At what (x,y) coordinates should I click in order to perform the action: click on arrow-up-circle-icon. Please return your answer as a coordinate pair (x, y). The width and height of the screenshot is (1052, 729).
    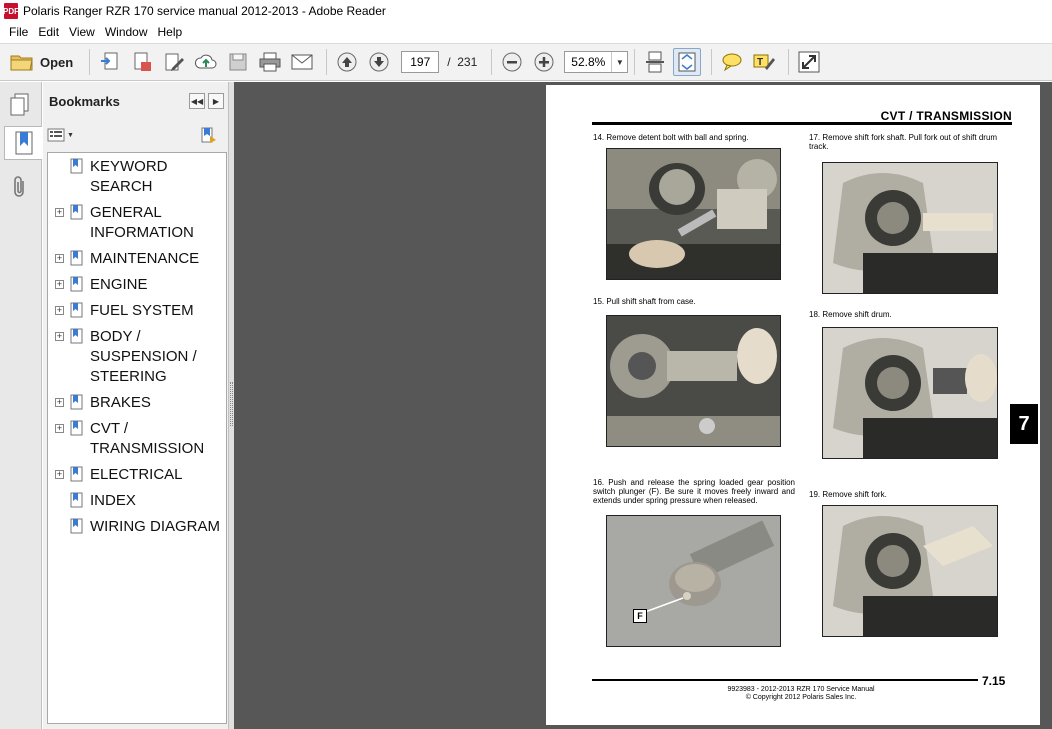
    Looking at the image, I should click on (347, 62).